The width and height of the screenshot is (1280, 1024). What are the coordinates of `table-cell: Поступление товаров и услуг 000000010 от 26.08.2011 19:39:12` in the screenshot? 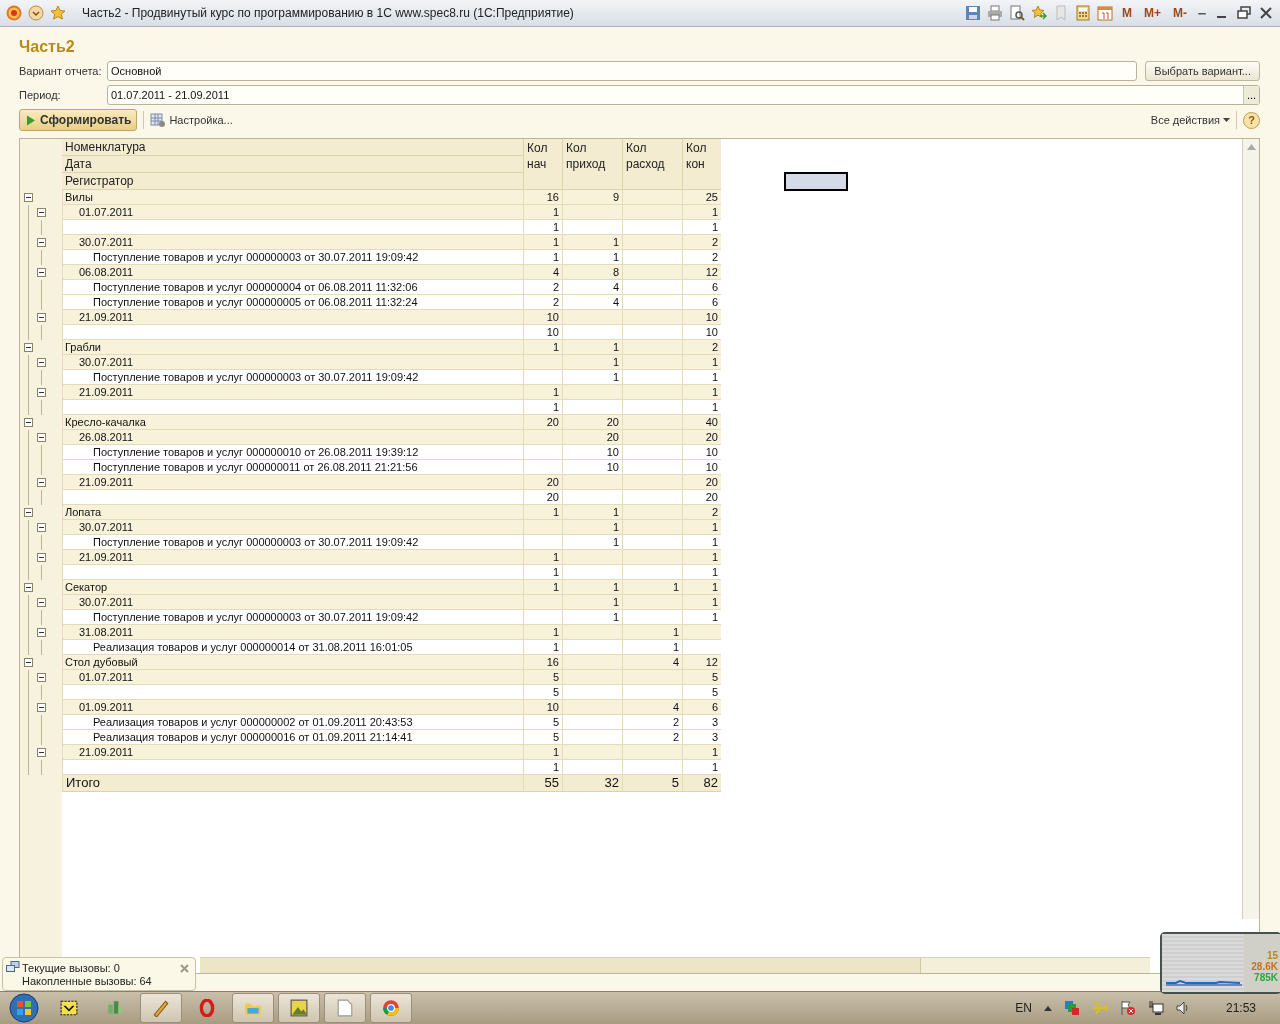 It's located at (292, 452).